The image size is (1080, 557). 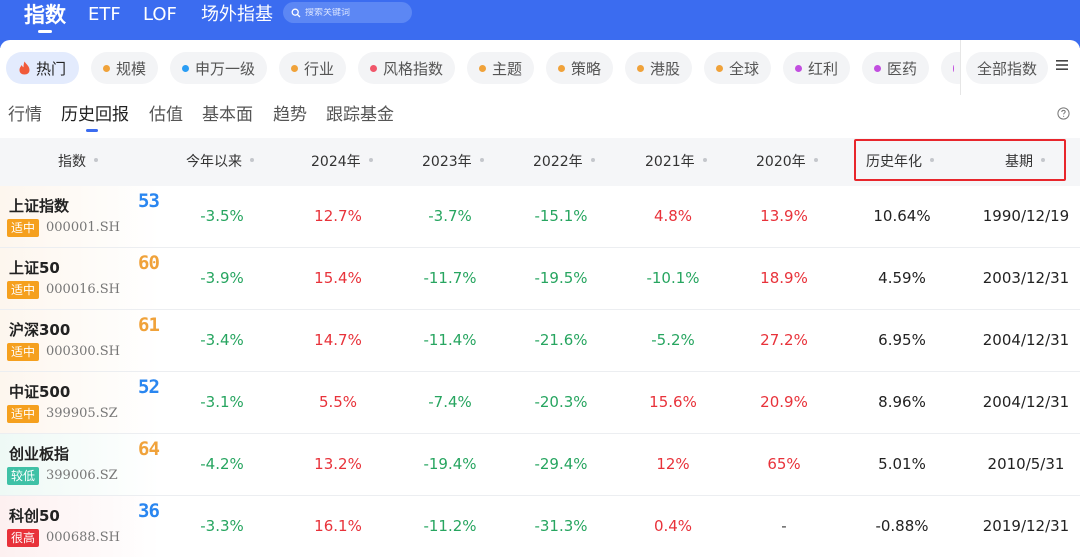 What do you see at coordinates (80, 278) in the screenshot?
I see `index-name-cell: 上证50 适中 000016.SH 60` at bounding box center [80, 278].